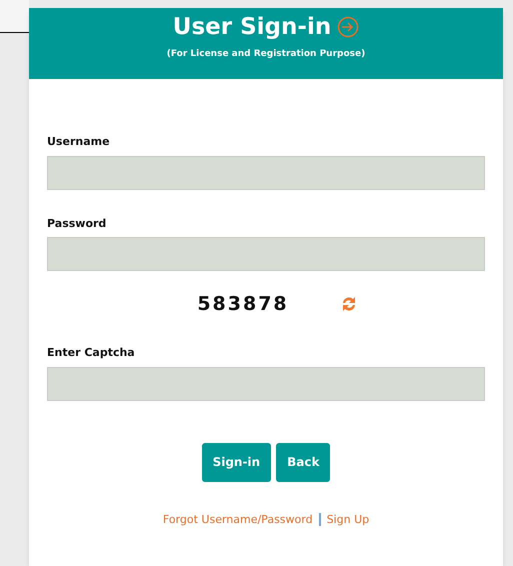  Describe the element at coordinates (266, 54) in the screenshot. I see `form-subtitle: (For License and Registration Purpose)` at that location.